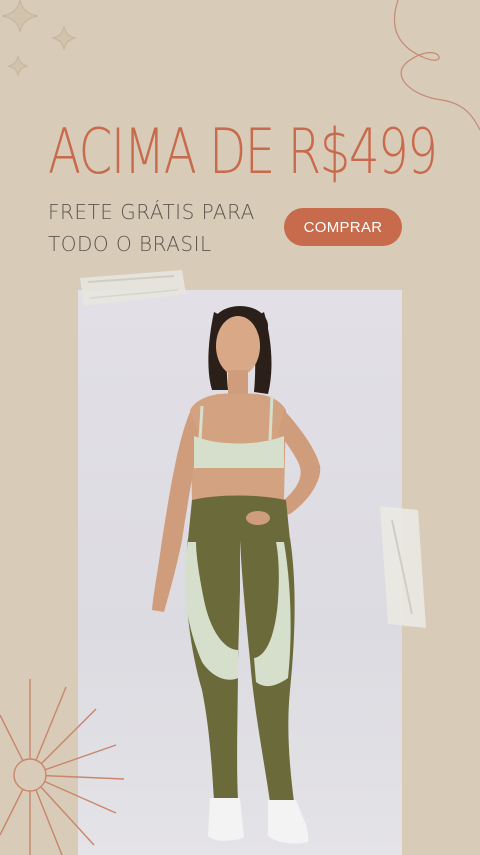 This screenshot has height=855, width=480. I want to click on subline: FRETE GRÁTIS PARA TODO O BRASIL, so click(151, 228).